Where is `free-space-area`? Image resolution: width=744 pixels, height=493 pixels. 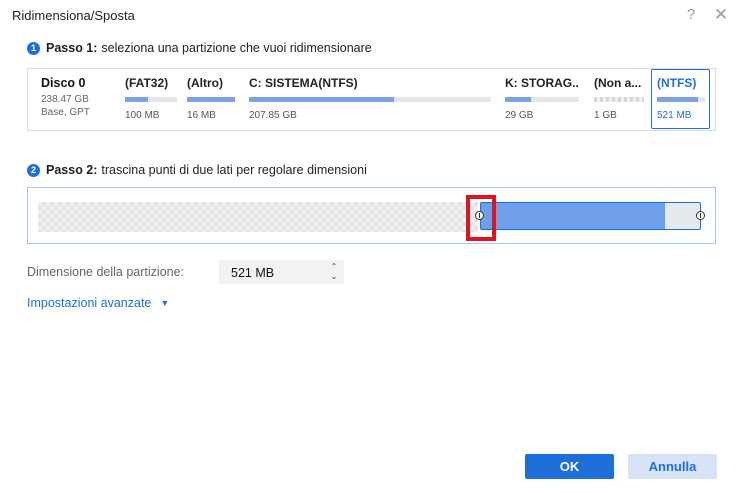 free-space-area is located at coordinates (258, 217).